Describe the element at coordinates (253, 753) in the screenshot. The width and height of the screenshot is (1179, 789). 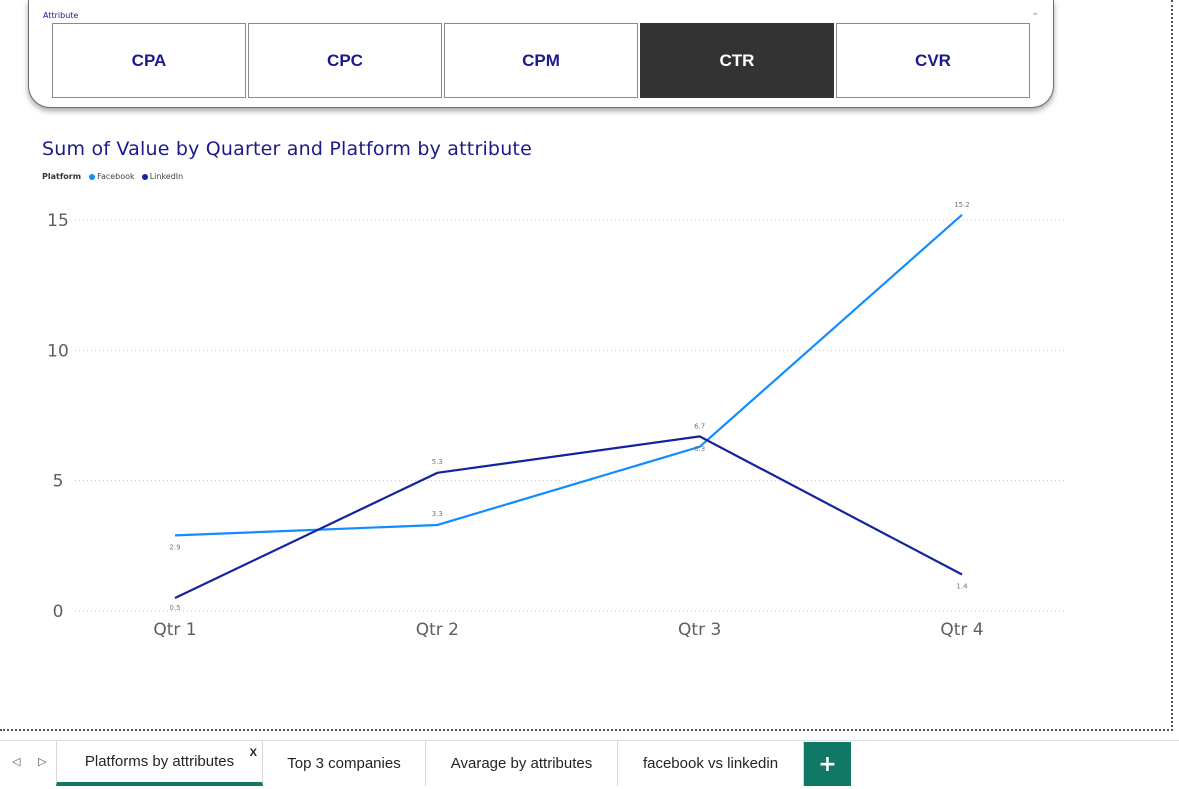
I see `close-tab-icon: X` at that location.